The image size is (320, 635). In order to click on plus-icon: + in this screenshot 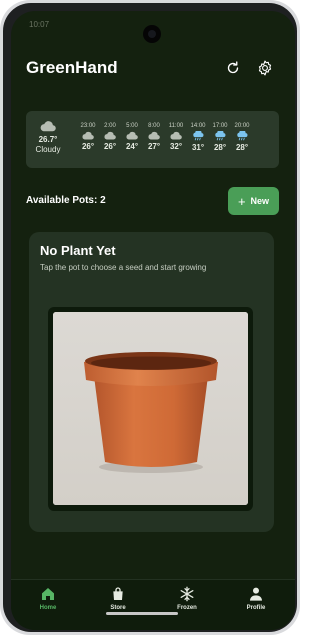, I will do `click(241, 201)`.